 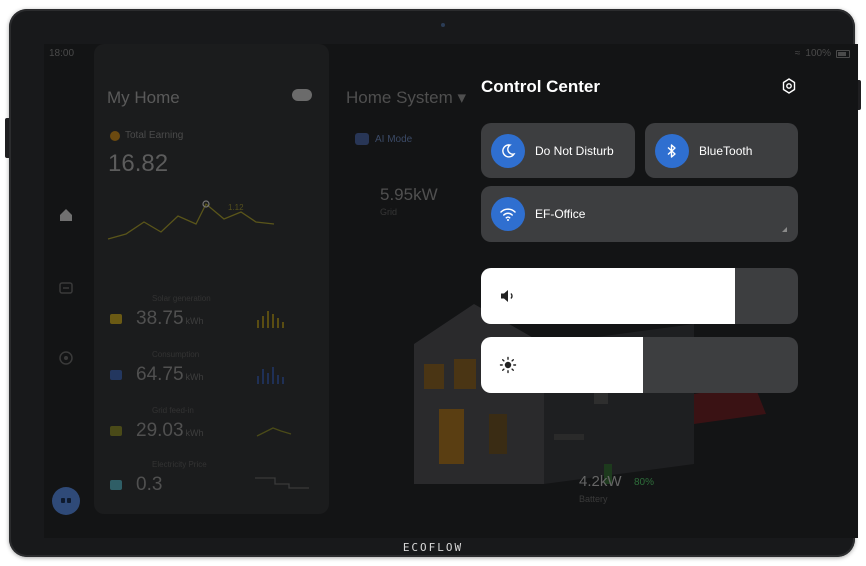 What do you see at coordinates (600, 481) in the screenshot?
I see `battery-power: 4.2kW` at bounding box center [600, 481].